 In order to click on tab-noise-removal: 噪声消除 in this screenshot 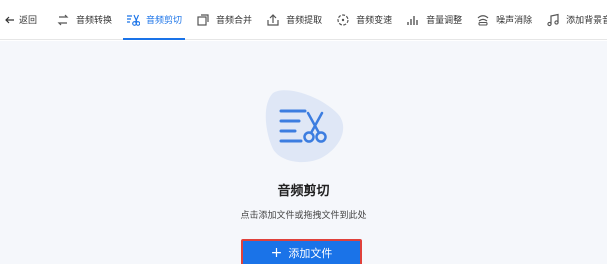, I will do `click(504, 20)`.